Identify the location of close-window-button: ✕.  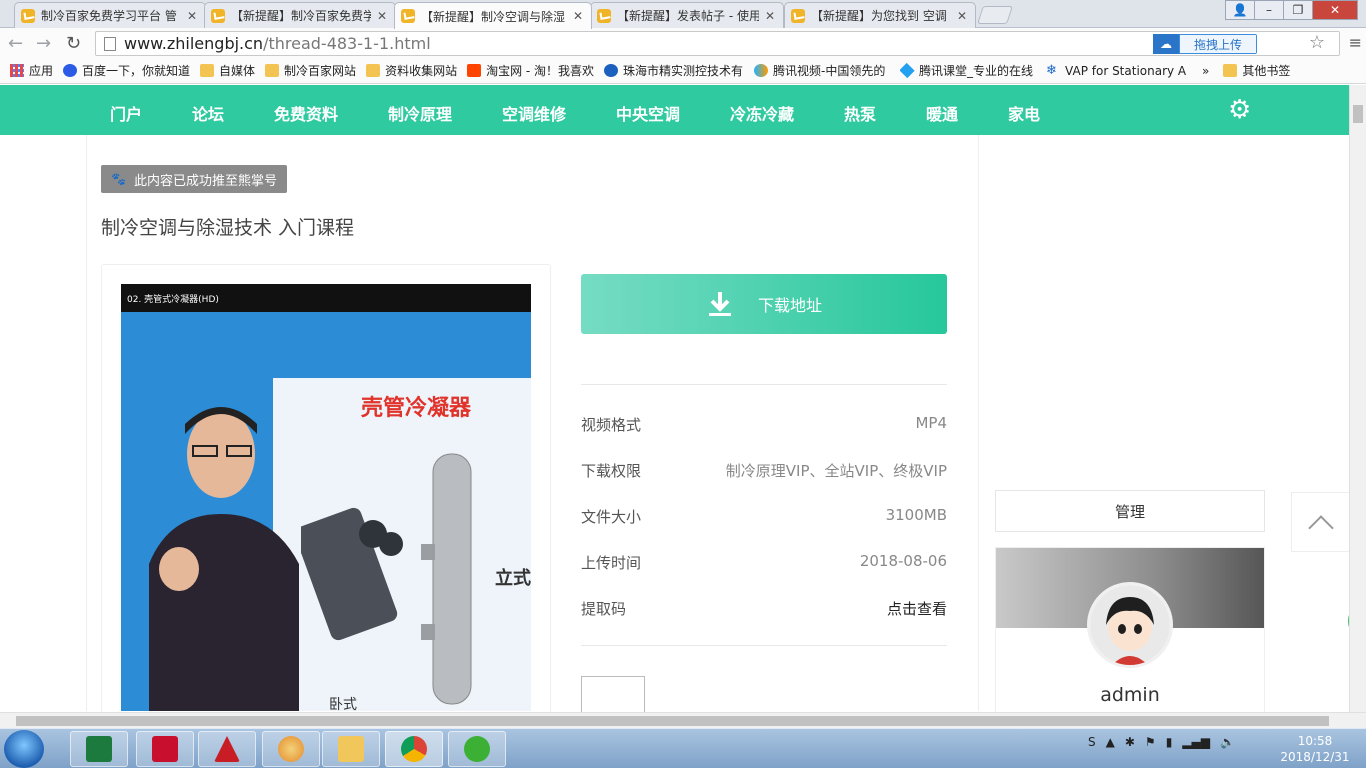
(1335, 10).